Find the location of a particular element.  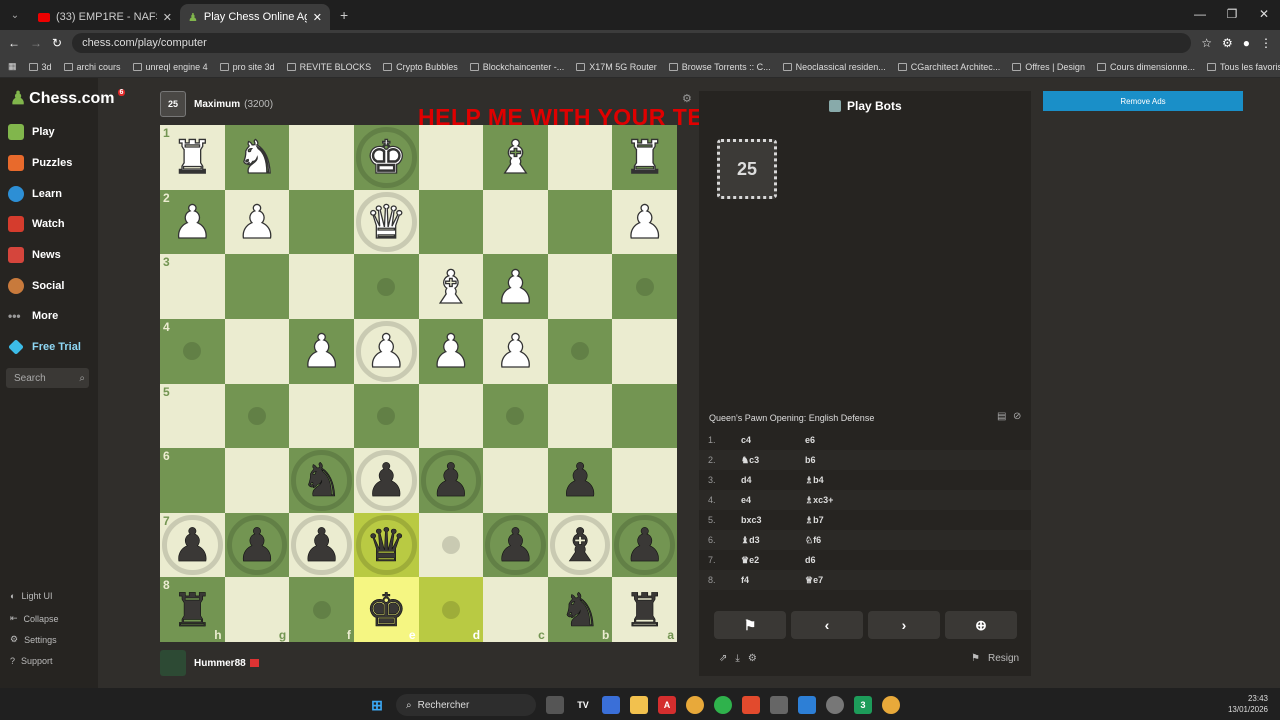

board-square: ♜ is located at coordinates (644, 157).